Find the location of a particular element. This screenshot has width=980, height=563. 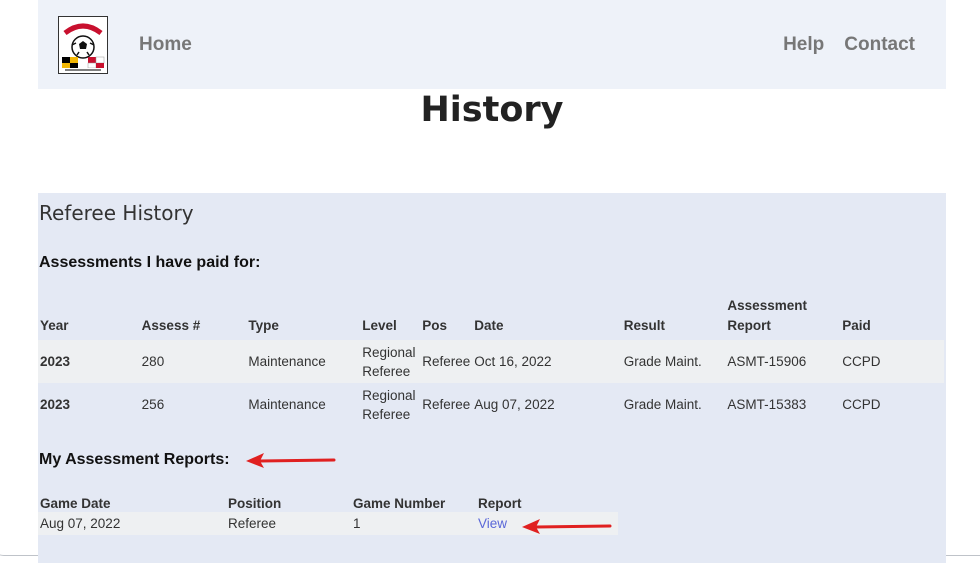

col-year: Year is located at coordinates (54, 325).